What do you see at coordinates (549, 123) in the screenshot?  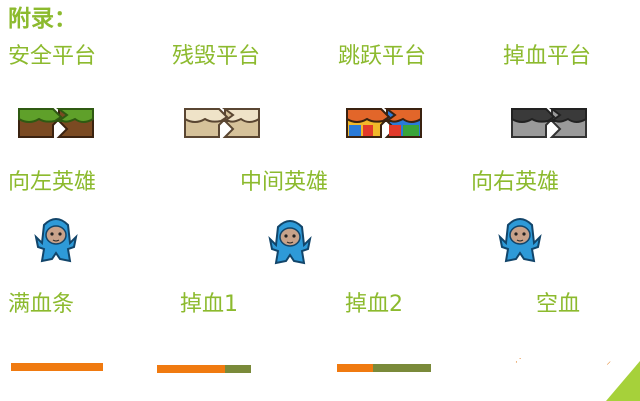 I see `damage-platform-icon` at bounding box center [549, 123].